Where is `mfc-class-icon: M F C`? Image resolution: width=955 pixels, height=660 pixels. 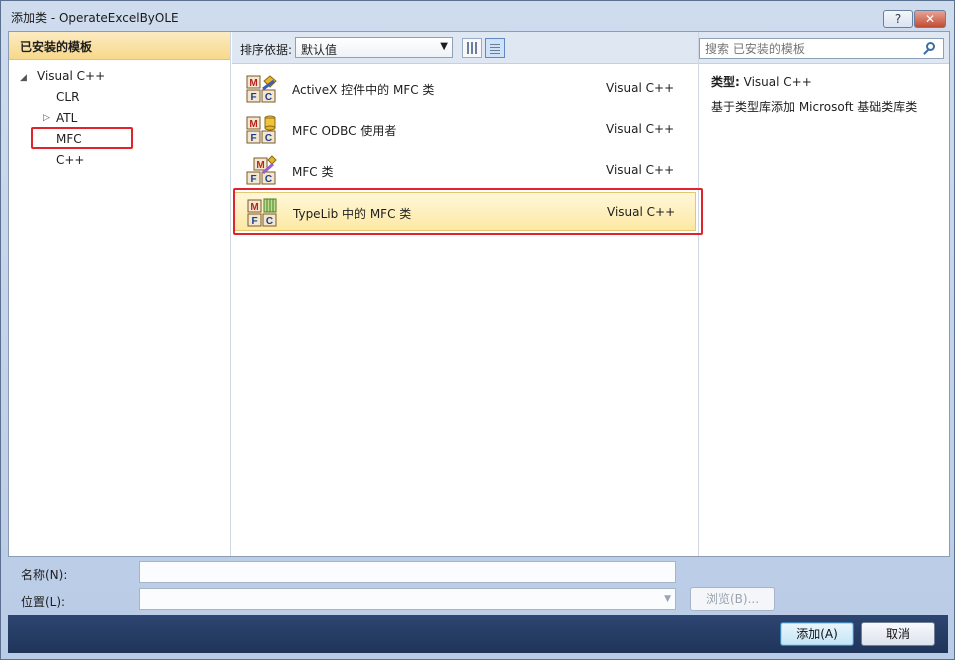 mfc-class-icon: M F C is located at coordinates (261, 170).